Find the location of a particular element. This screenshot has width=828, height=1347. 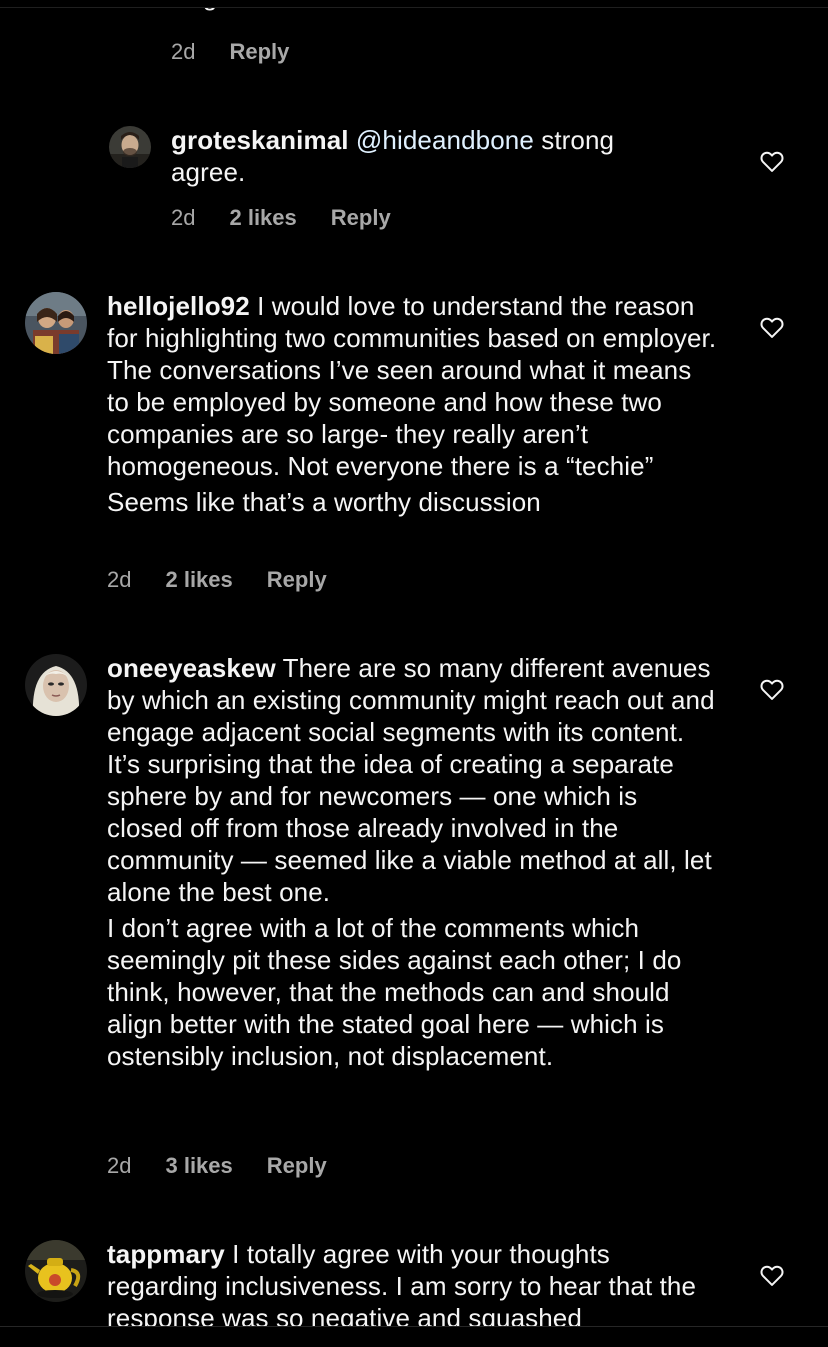

top-edge is located at coordinates (414, 4).